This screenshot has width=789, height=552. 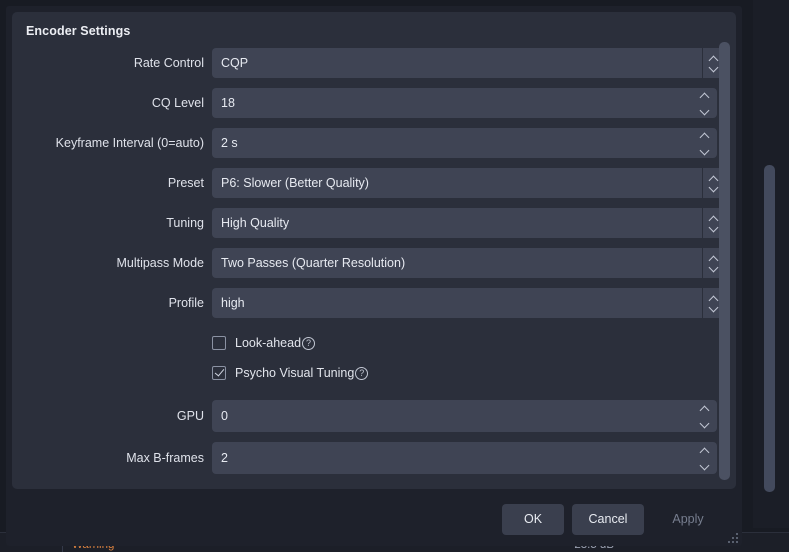 I want to click on checkbox-psycho-visual-tuning, so click(x=219, y=373).